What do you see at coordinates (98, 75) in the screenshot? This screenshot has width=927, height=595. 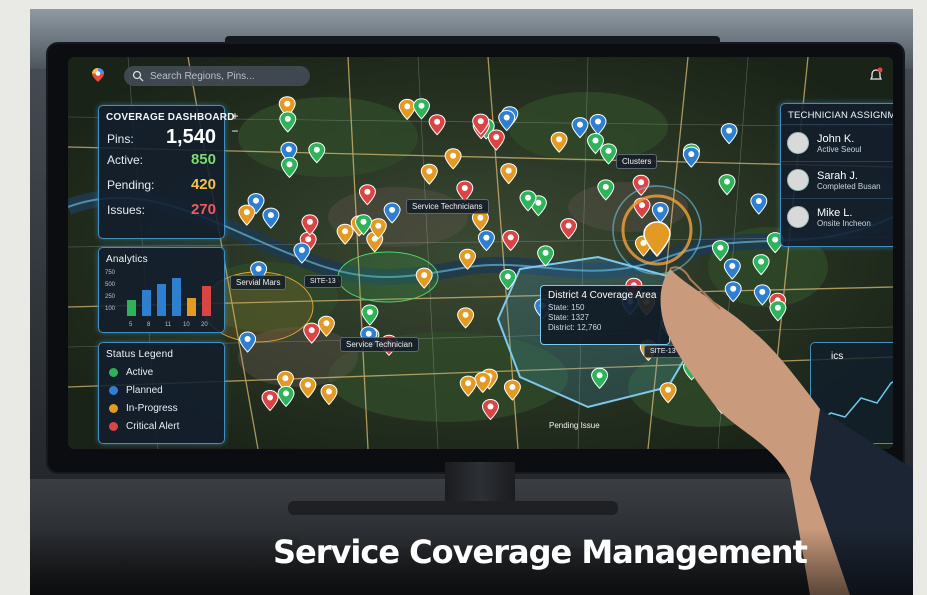 I see `map-logo-icon` at bounding box center [98, 75].